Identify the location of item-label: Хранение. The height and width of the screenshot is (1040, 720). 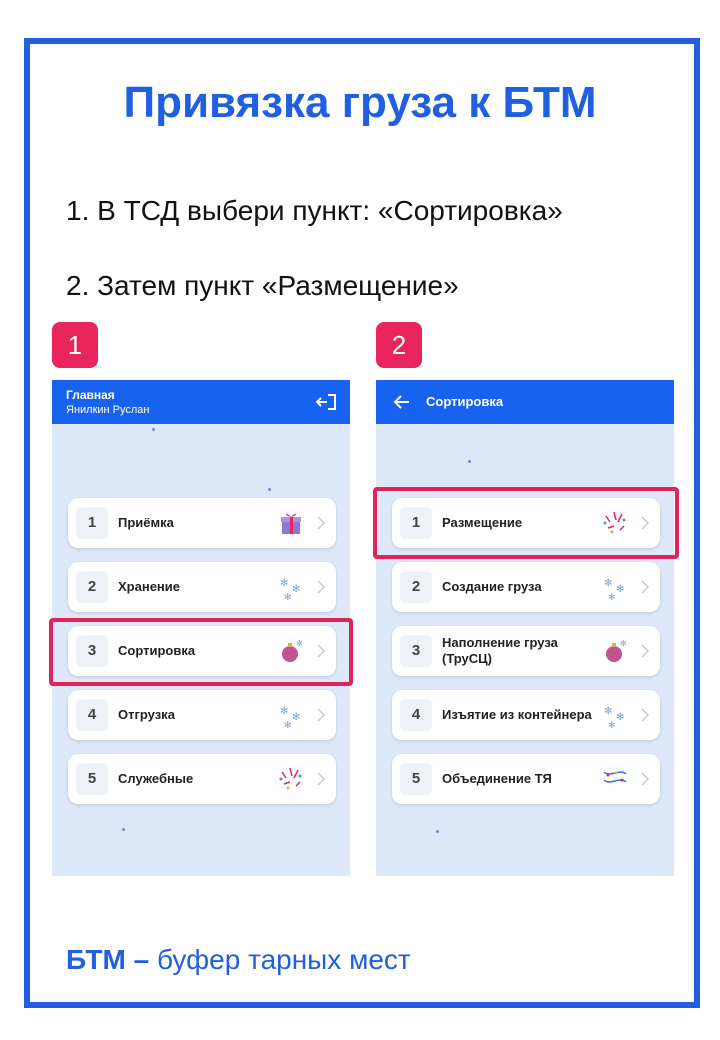
(149, 586).